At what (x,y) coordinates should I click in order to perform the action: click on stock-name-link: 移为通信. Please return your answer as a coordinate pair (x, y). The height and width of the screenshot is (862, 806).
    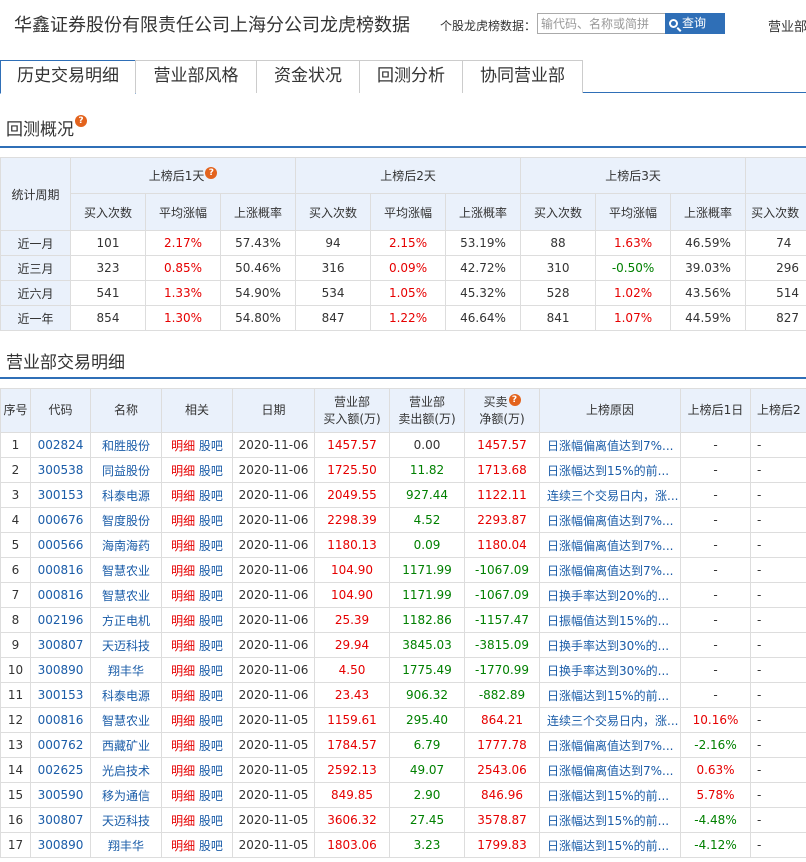
    Looking at the image, I should click on (126, 795).